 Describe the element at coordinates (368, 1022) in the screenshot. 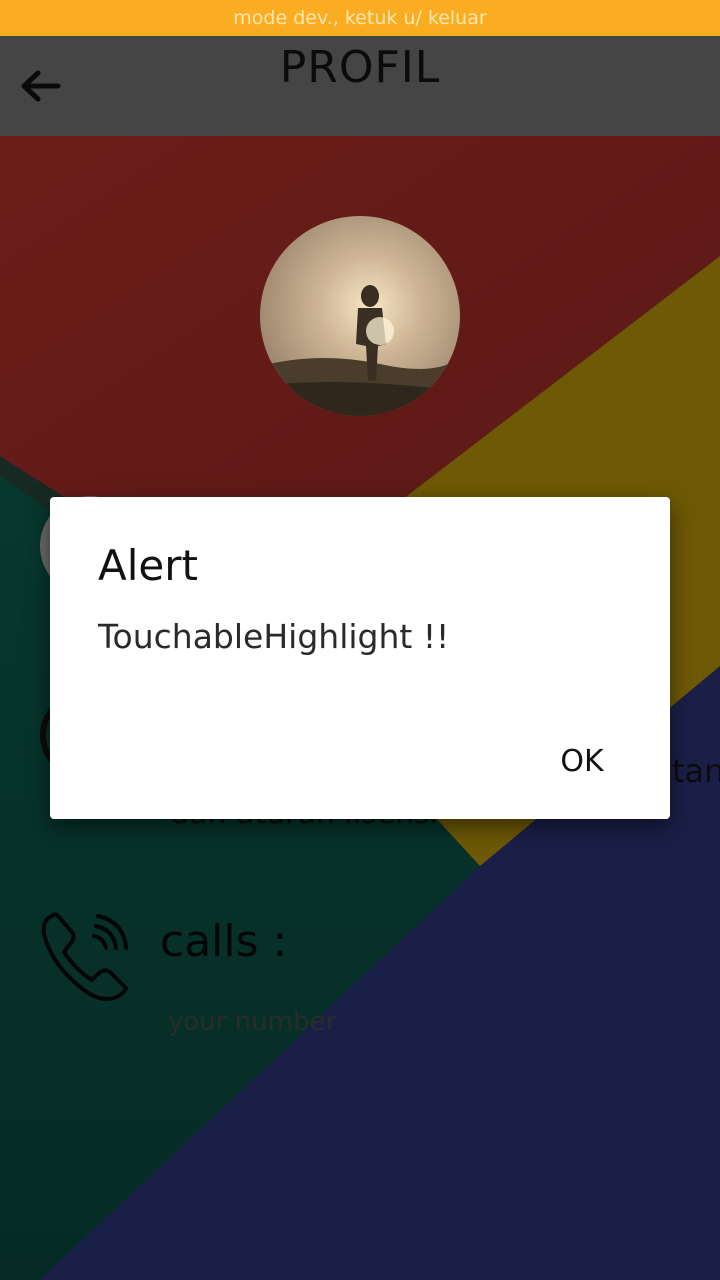

I see `phone-number-input` at that location.